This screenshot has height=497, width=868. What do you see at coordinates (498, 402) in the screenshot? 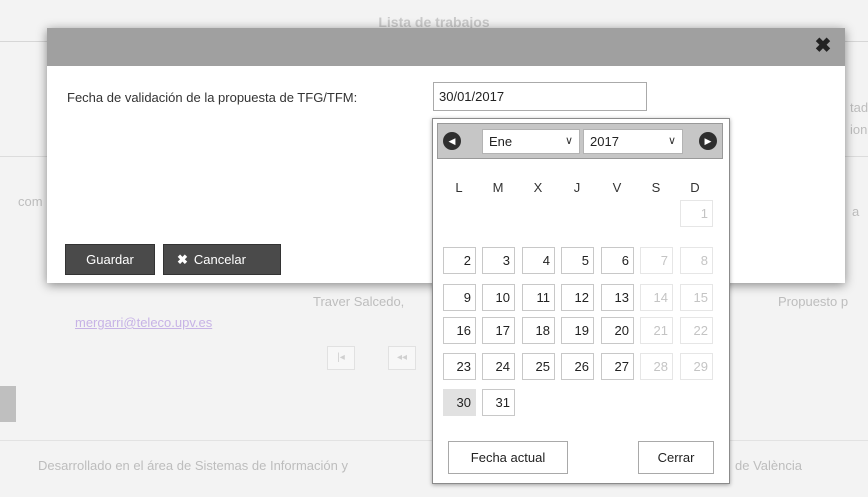
I see `calendar-day: 31` at bounding box center [498, 402].